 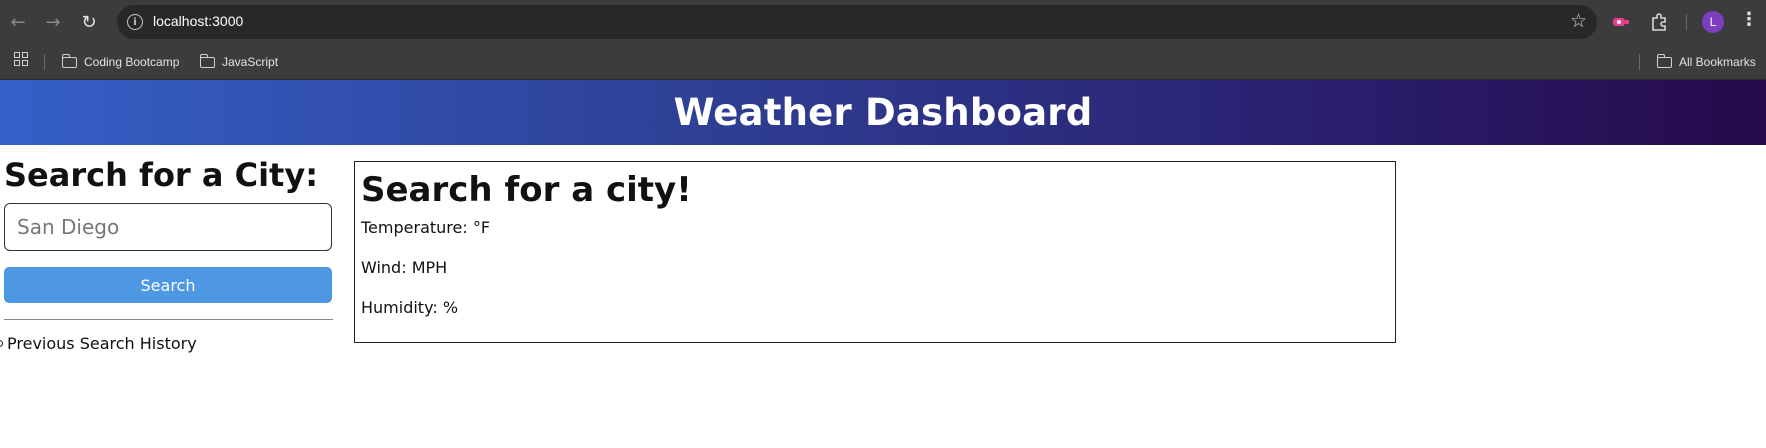 What do you see at coordinates (168, 319) in the screenshot?
I see `sidebar-divider` at bounding box center [168, 319].